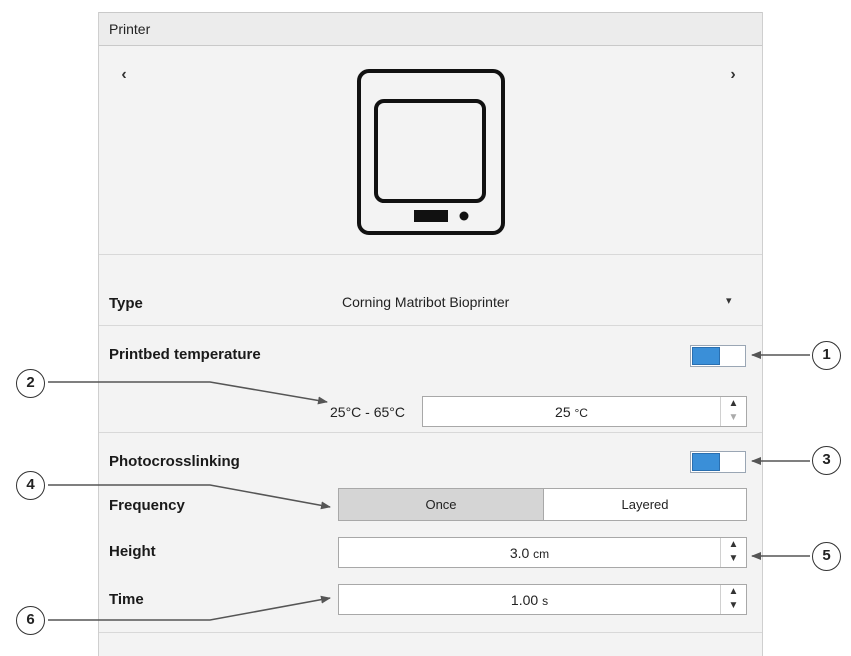 This screenshot has height=656, width=851. What do you see at coordinates (826, 355) in the screenshot?
I see `callout-1: 1` at bounding box center [826, 355].